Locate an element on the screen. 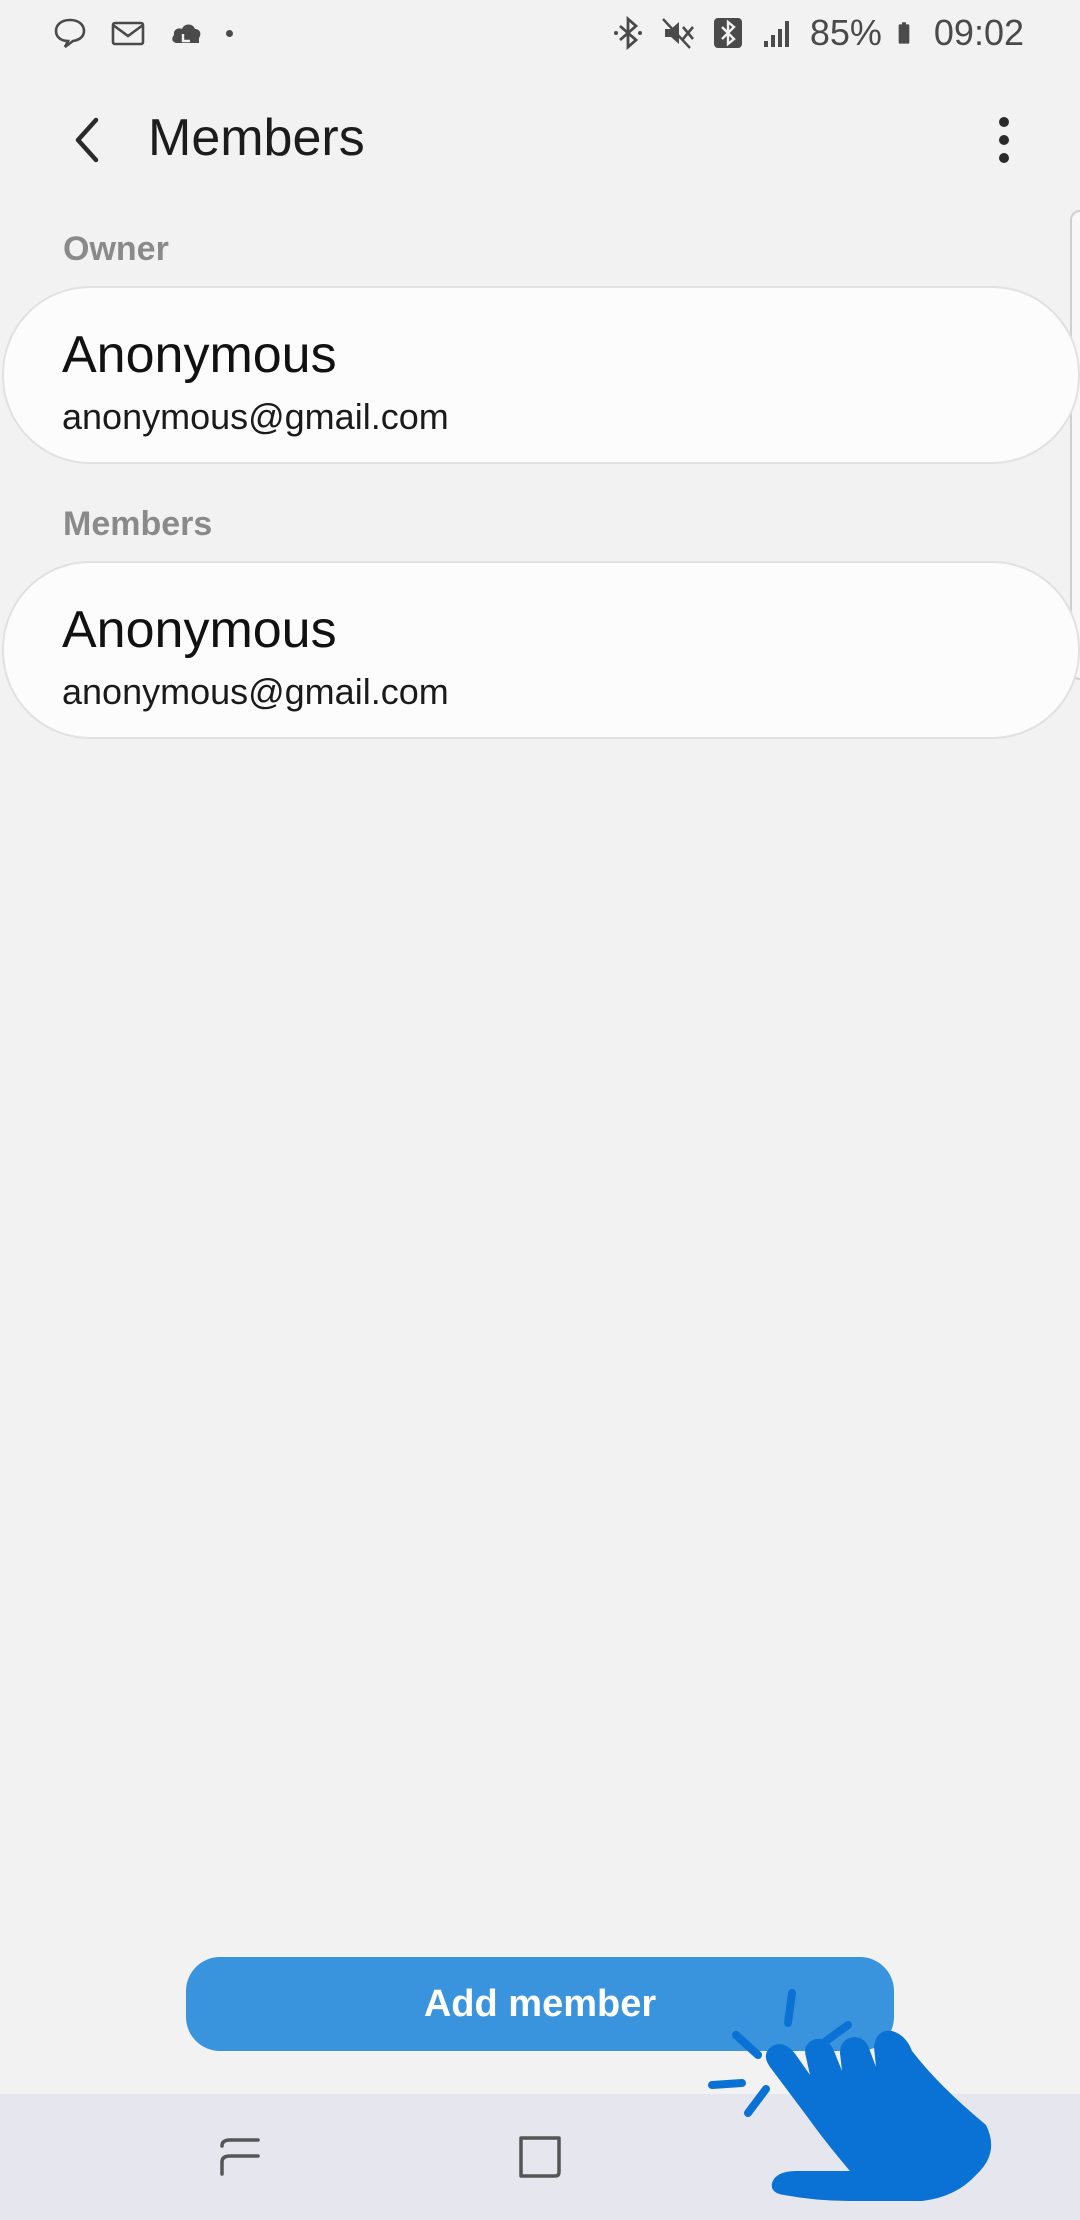  bluetooth-icon is located at coordinates (627, 33).